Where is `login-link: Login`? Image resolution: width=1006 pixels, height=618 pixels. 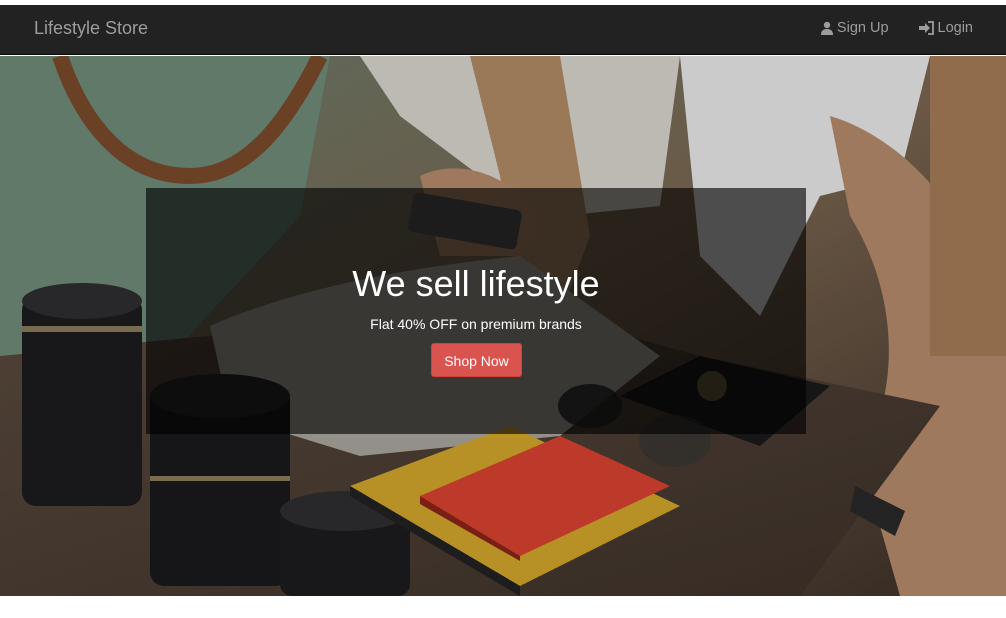 login-link: Login is located at coordinates (945, 28).